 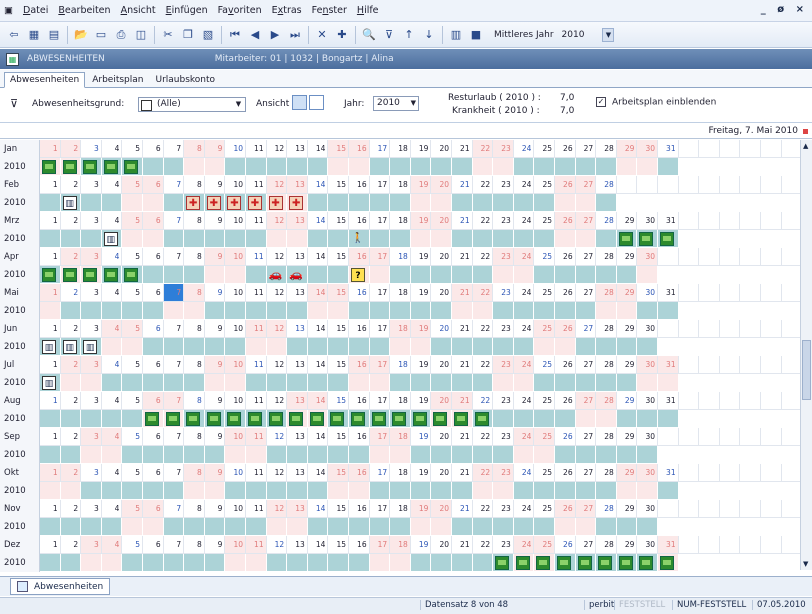 What do you see at coordinates (132, 293) in the screenshot?
I see `day-number: 5` at bounding box center [132, 293].